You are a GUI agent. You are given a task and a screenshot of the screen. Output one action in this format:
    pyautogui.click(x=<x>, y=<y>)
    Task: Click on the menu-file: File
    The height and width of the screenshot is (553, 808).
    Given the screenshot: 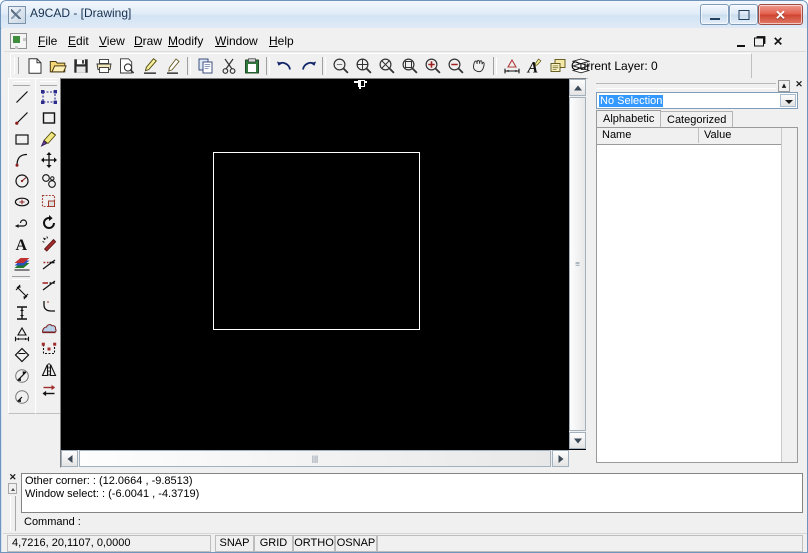 What is the action you would take?
    pyautogui.click(x=47, y=41)
    